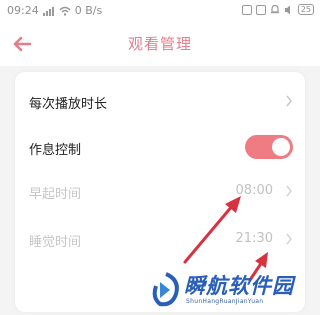  Describe the element at coordinates (48, 11) in the screenshot. I see `signal-icon` at that location.